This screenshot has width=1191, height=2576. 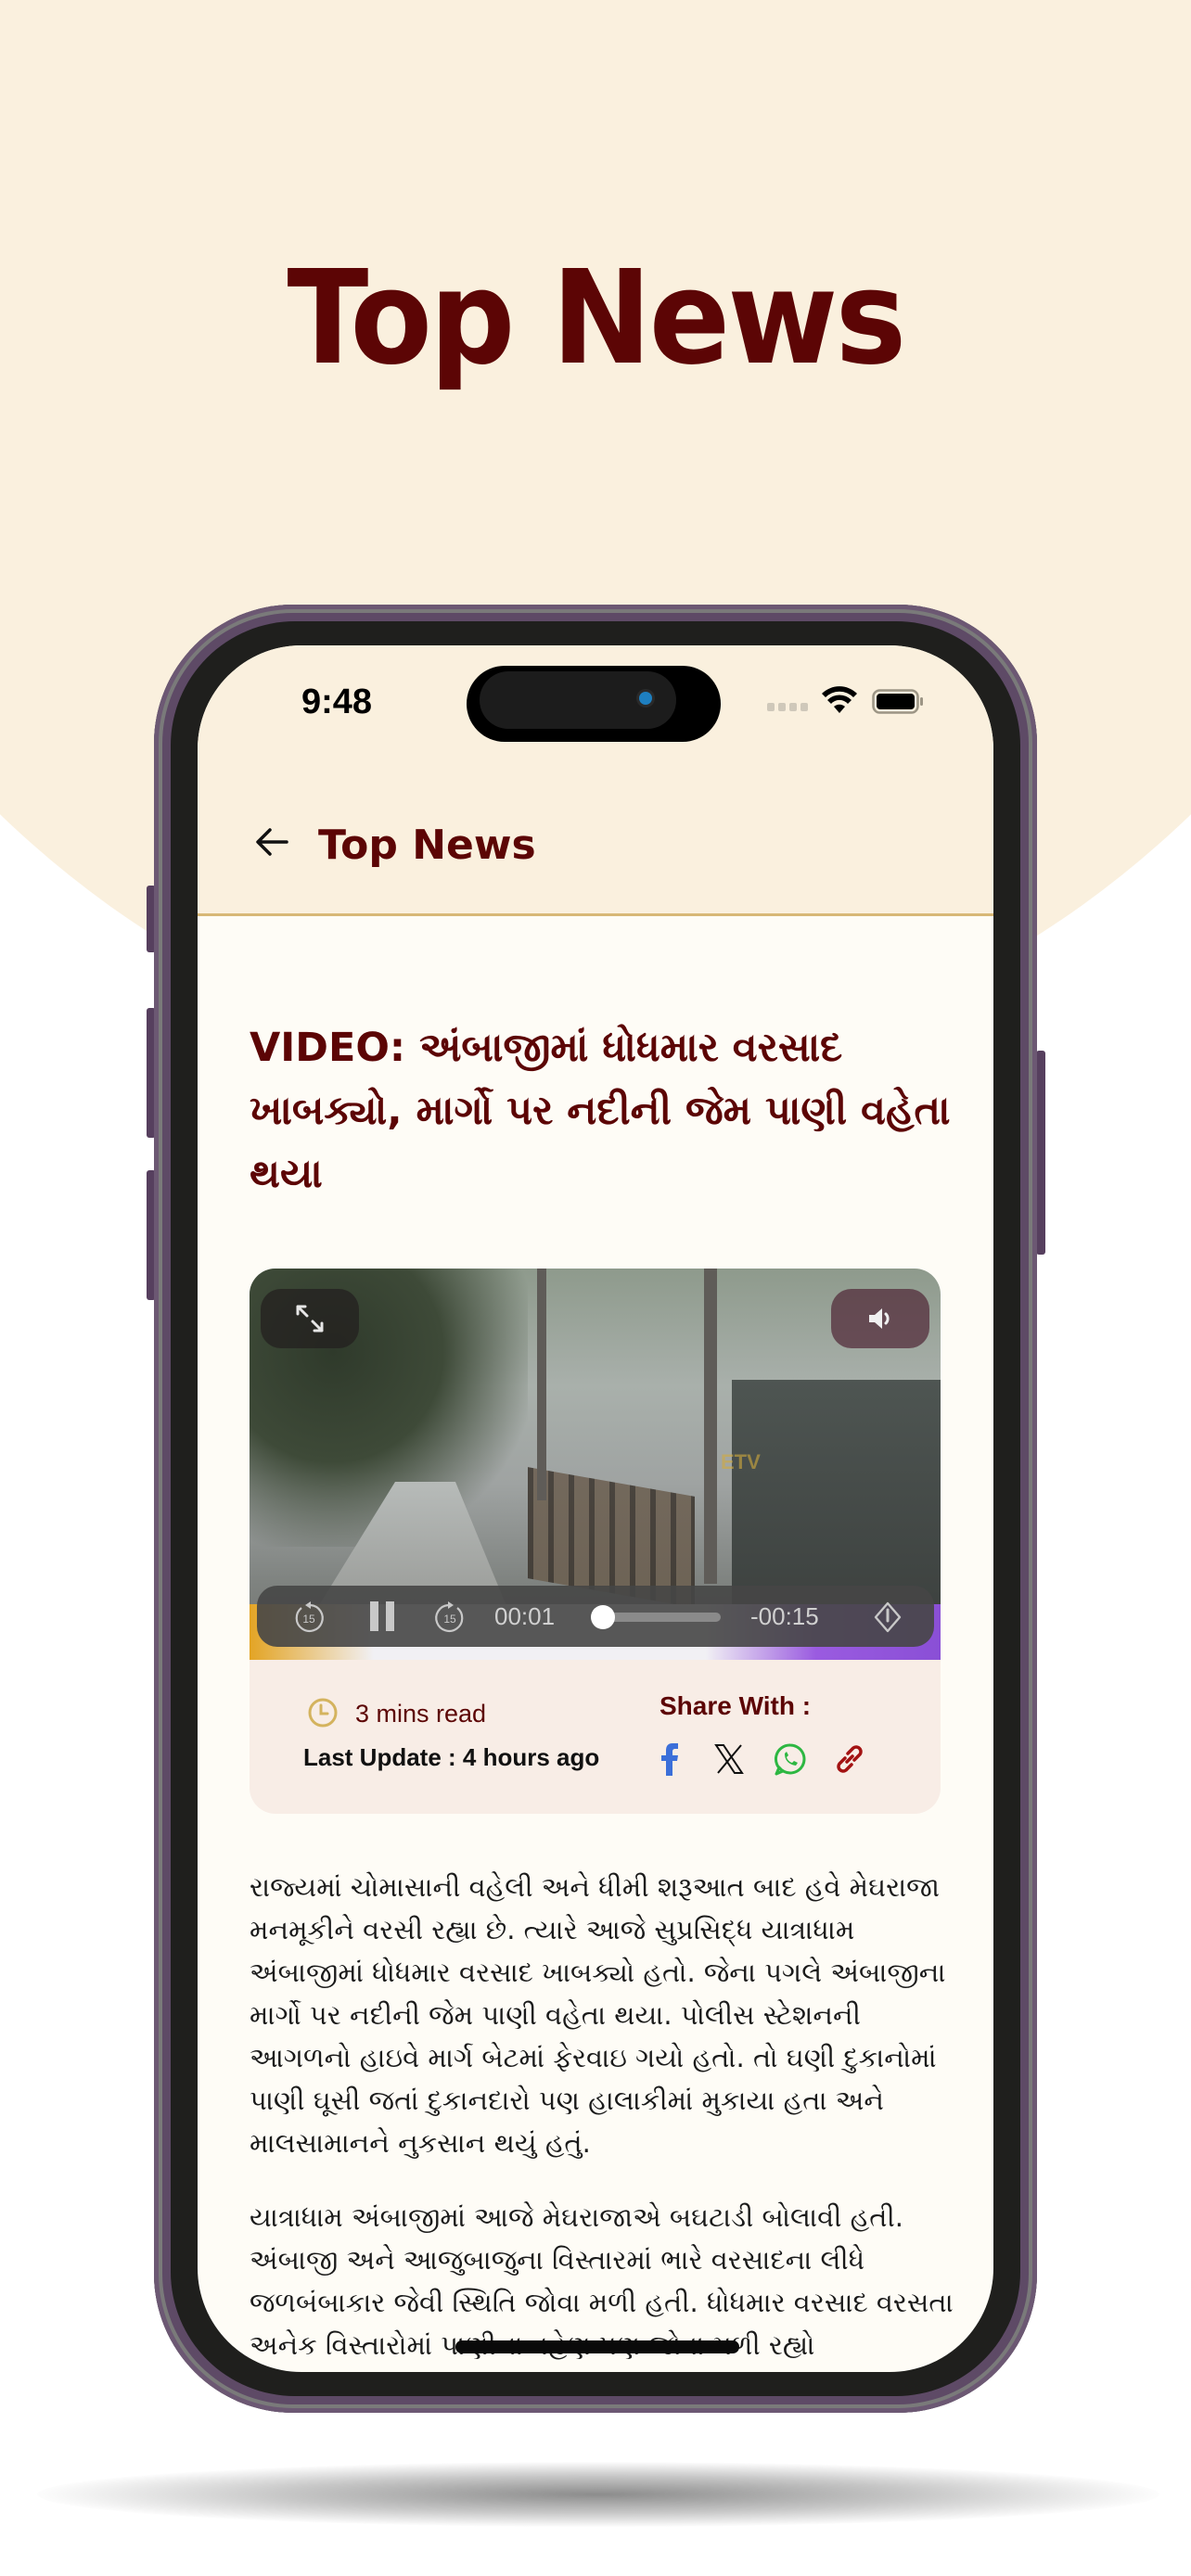 What do you see at coordinates (788, 707) in the screenshot?
I see `cellular-signal-icon` at bounding box center [788, 707].